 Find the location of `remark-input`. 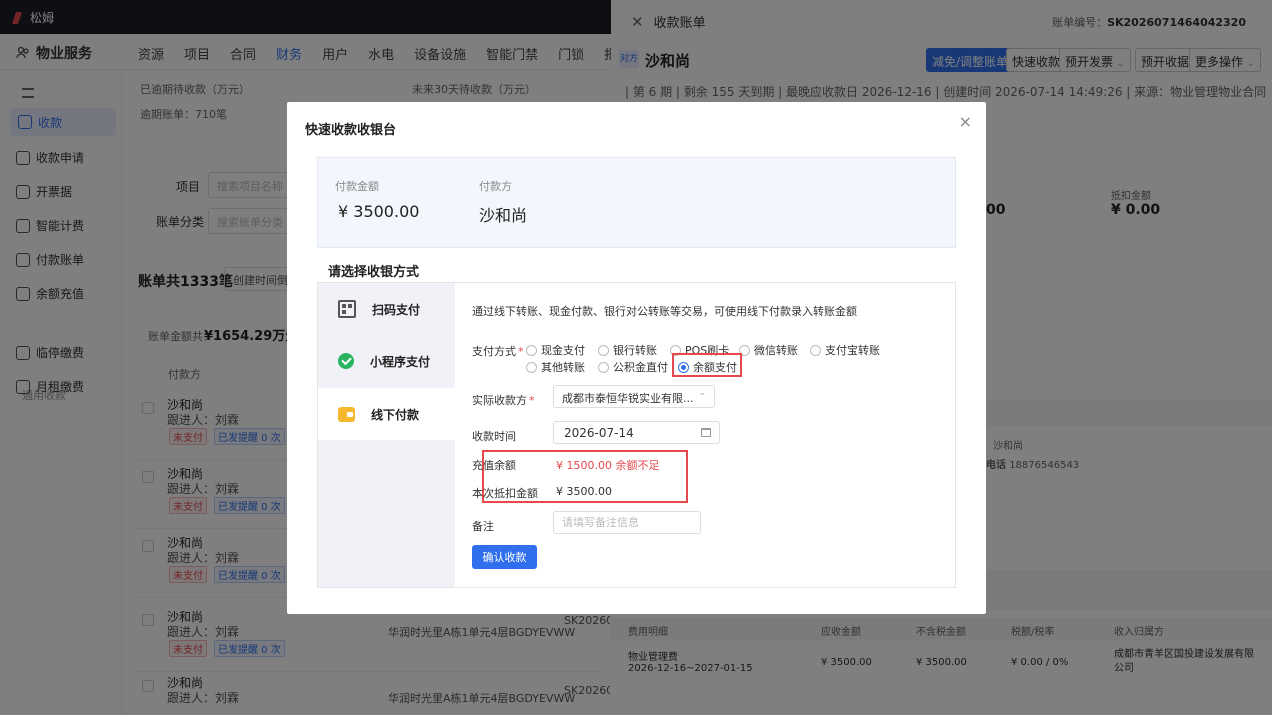

remark-input is located at coordinates (627, 522).